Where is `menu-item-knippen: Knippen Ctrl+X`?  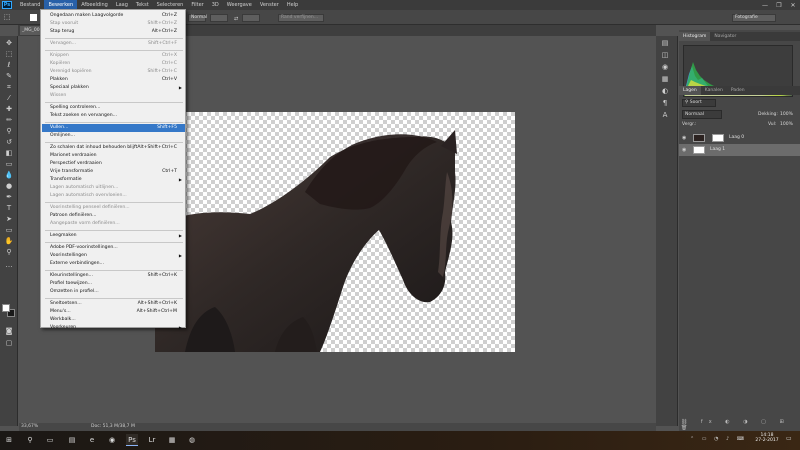
menu-item-knippen: Knippen Ctrl+X is located at coordinates (113, 56).